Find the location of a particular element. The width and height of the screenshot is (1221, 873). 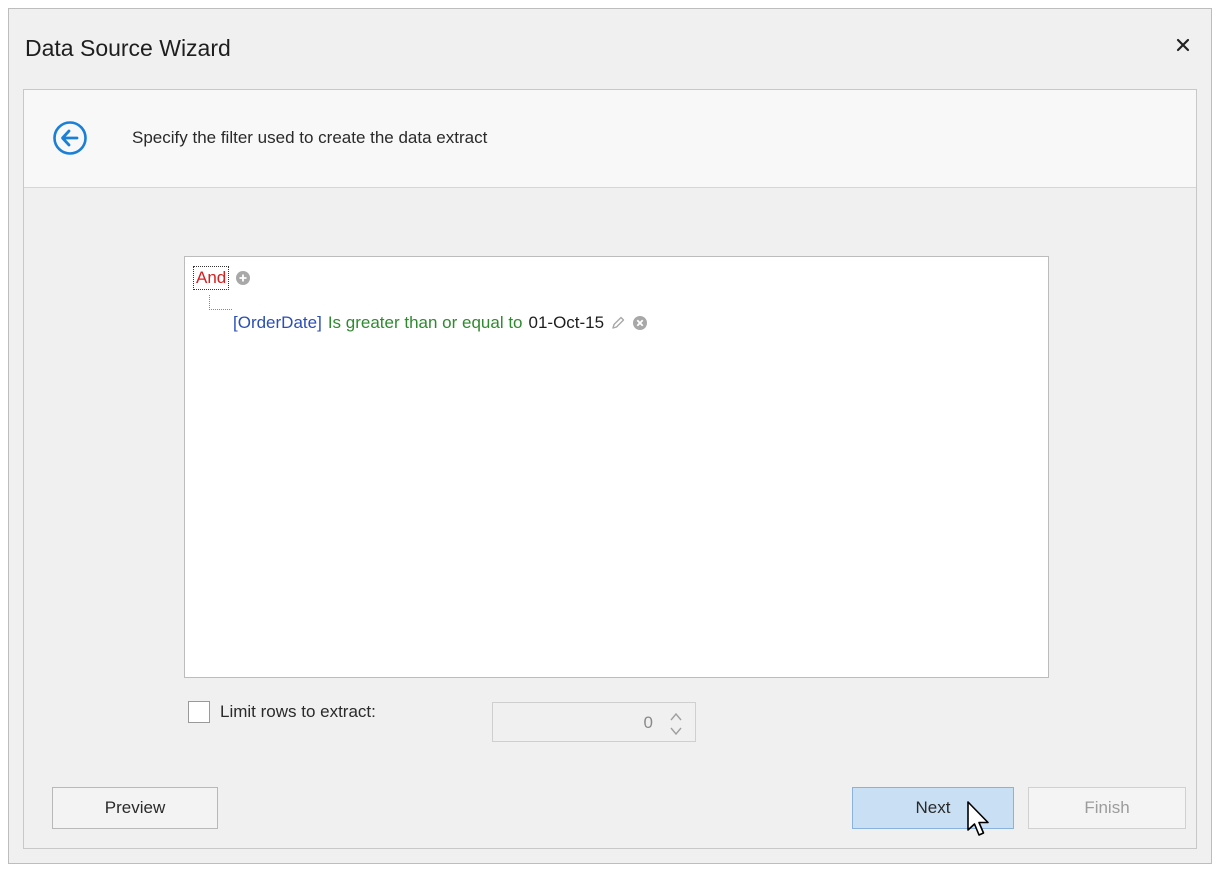

condition-operator: Is greater than or equal to is located at coordinates (425, 323).